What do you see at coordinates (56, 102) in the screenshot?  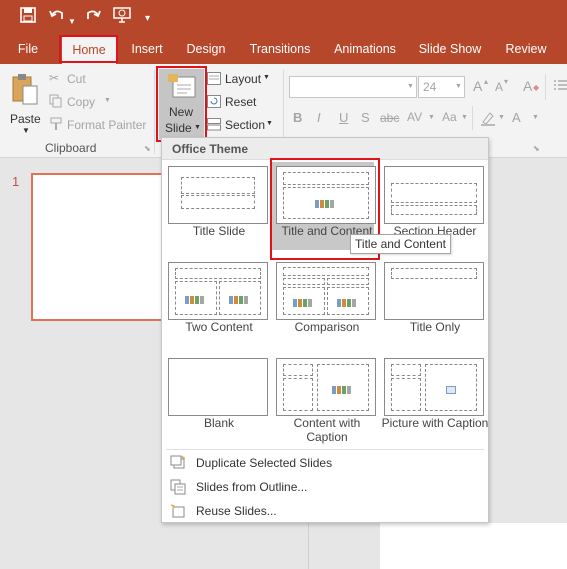 I see `copy-icon` at bounding box center [56, 102].